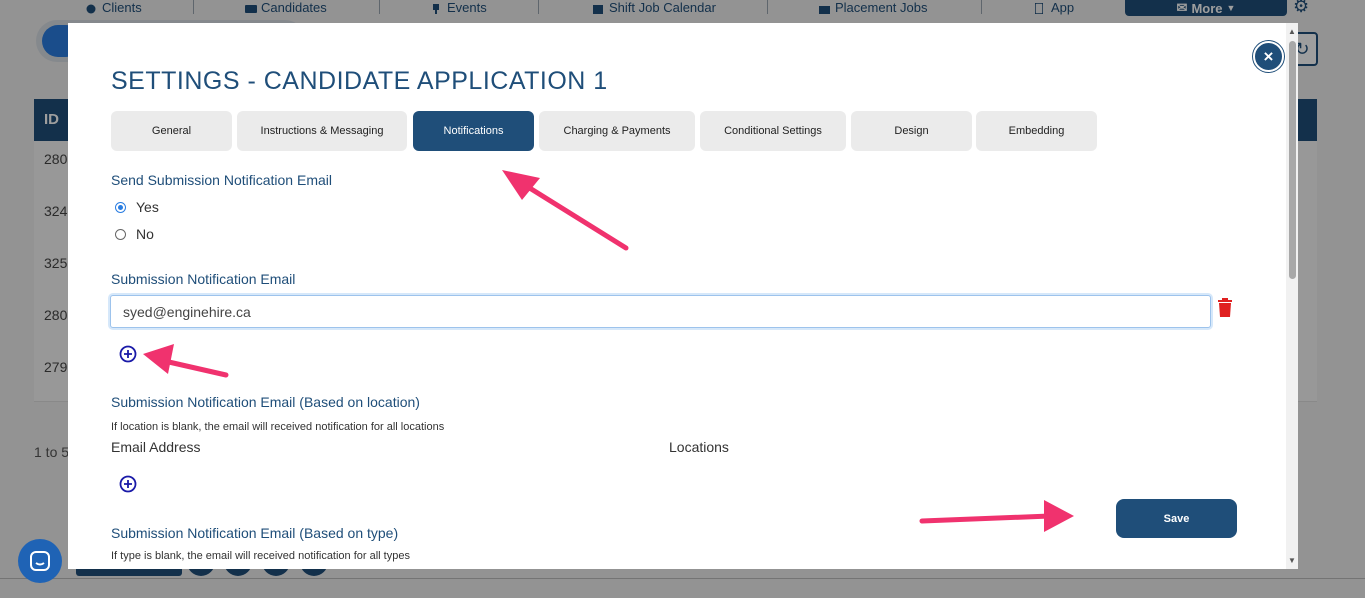  Describe the element at coordinates (134, 234) in the screenshot. I see `radio-no: No` at that location.